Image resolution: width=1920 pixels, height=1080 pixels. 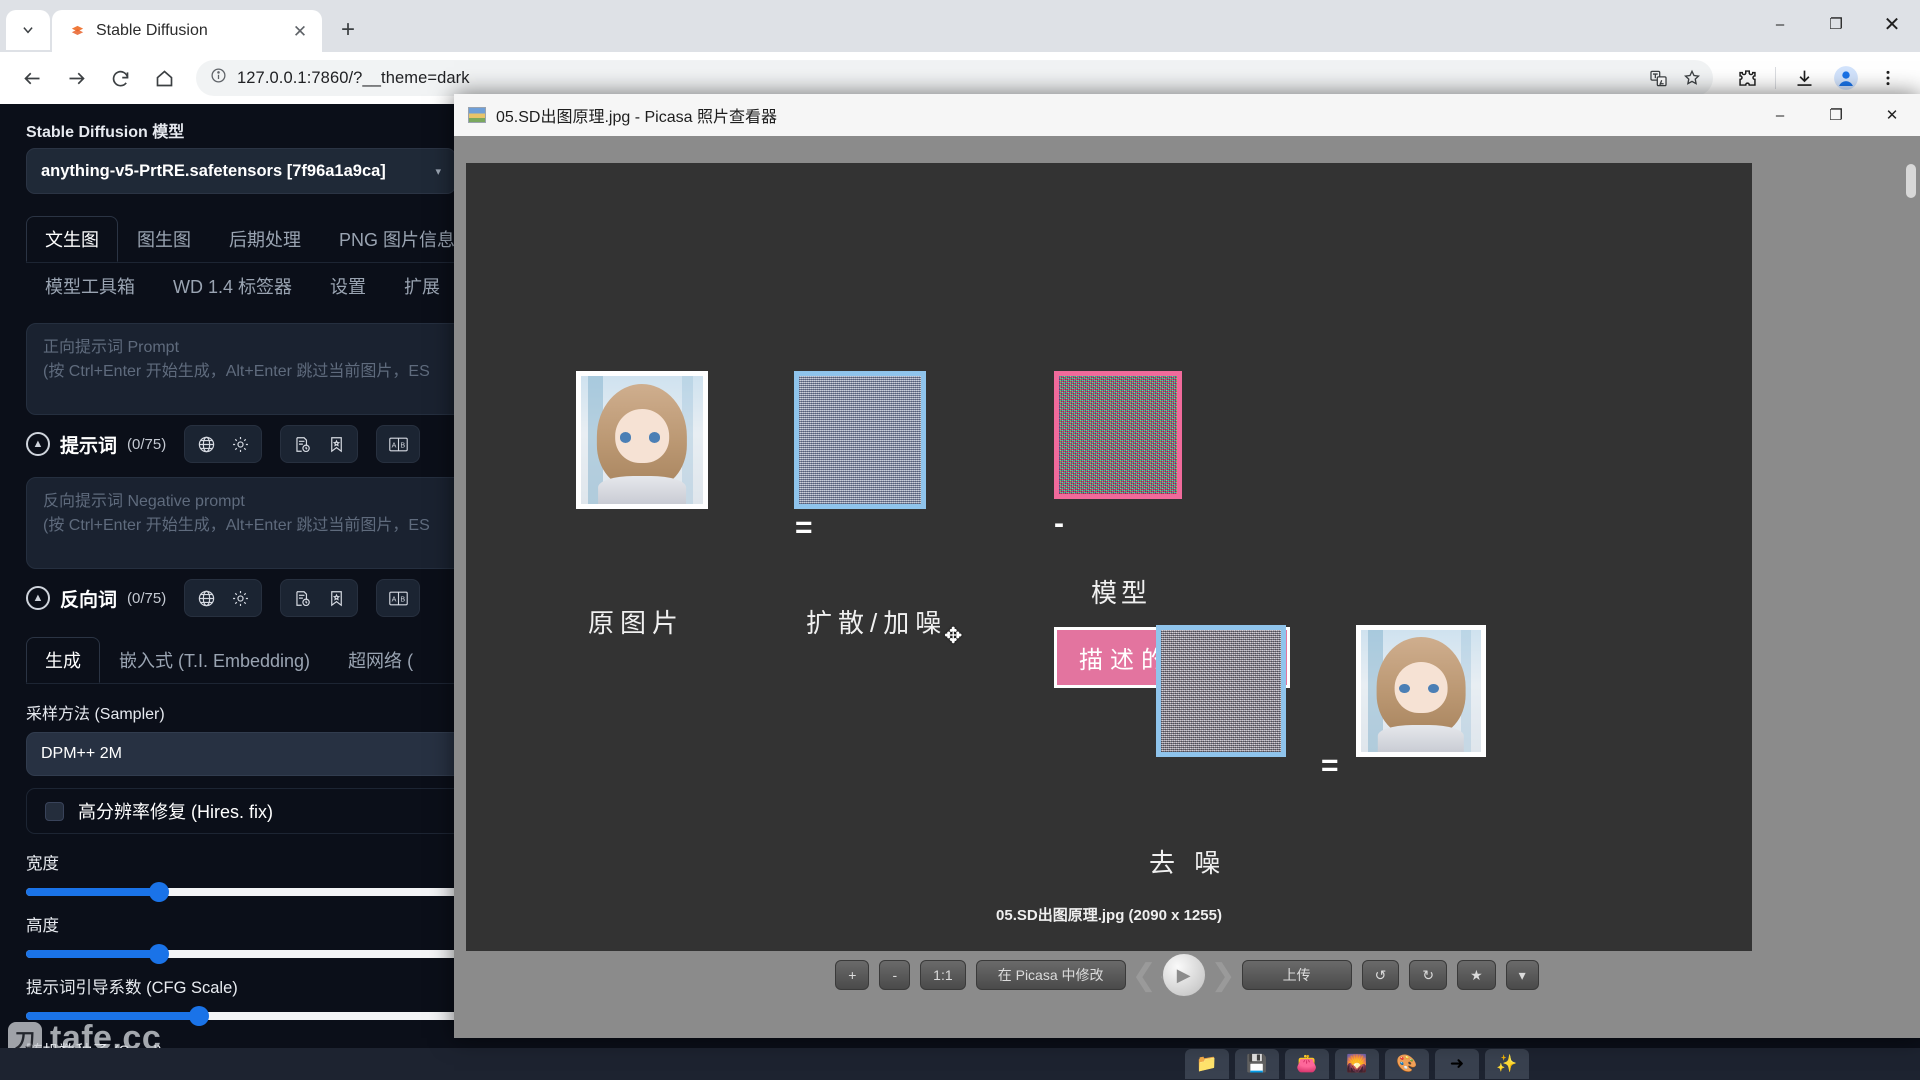 What do you see at coordinates (636, 117) in the screenshot?
I see `picasa-window-title: 05.SD出图原理.jpg - Picasa 照片查看器` at bounding box center [636, 117].